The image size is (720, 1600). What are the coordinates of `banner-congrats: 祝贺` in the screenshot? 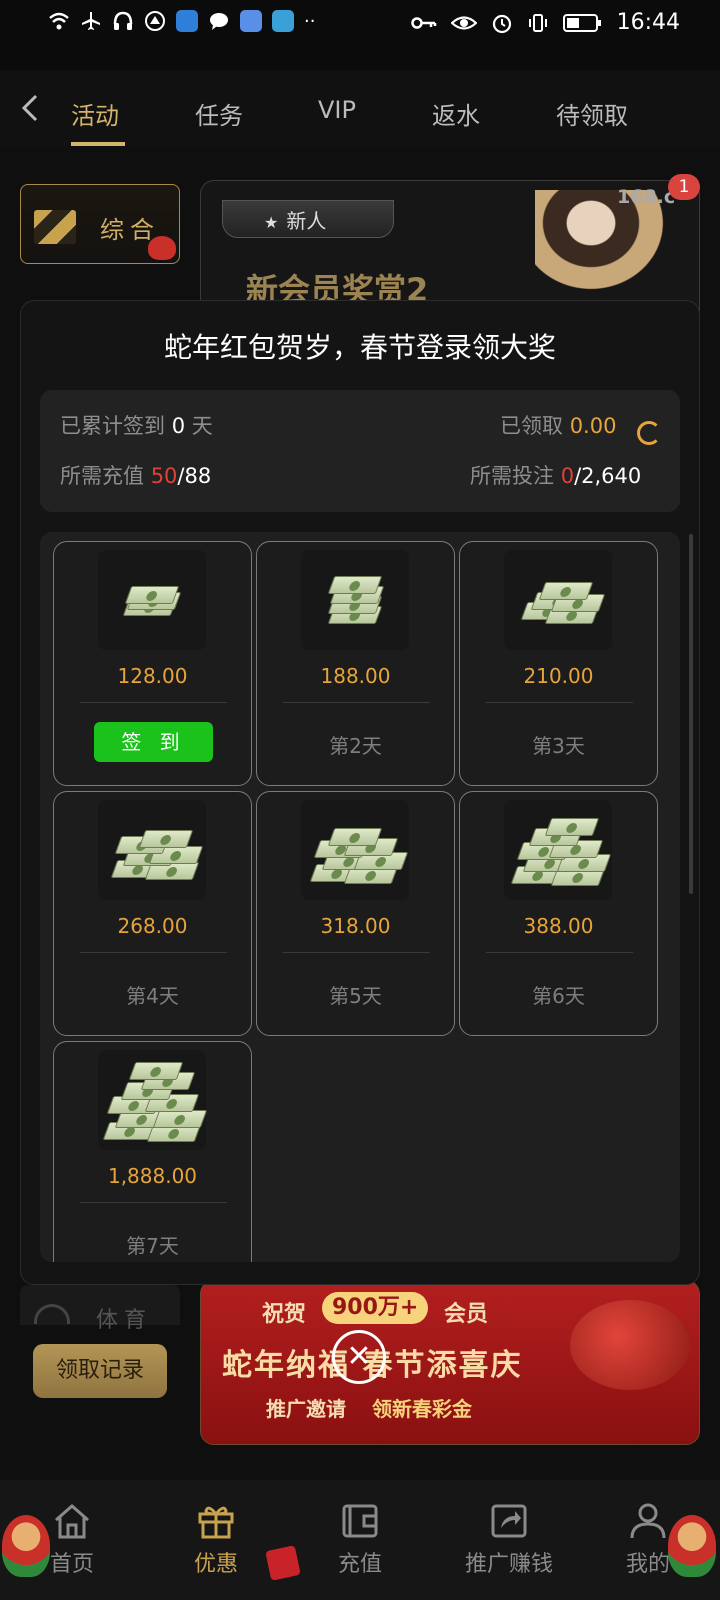 It's located at (284, 1314).